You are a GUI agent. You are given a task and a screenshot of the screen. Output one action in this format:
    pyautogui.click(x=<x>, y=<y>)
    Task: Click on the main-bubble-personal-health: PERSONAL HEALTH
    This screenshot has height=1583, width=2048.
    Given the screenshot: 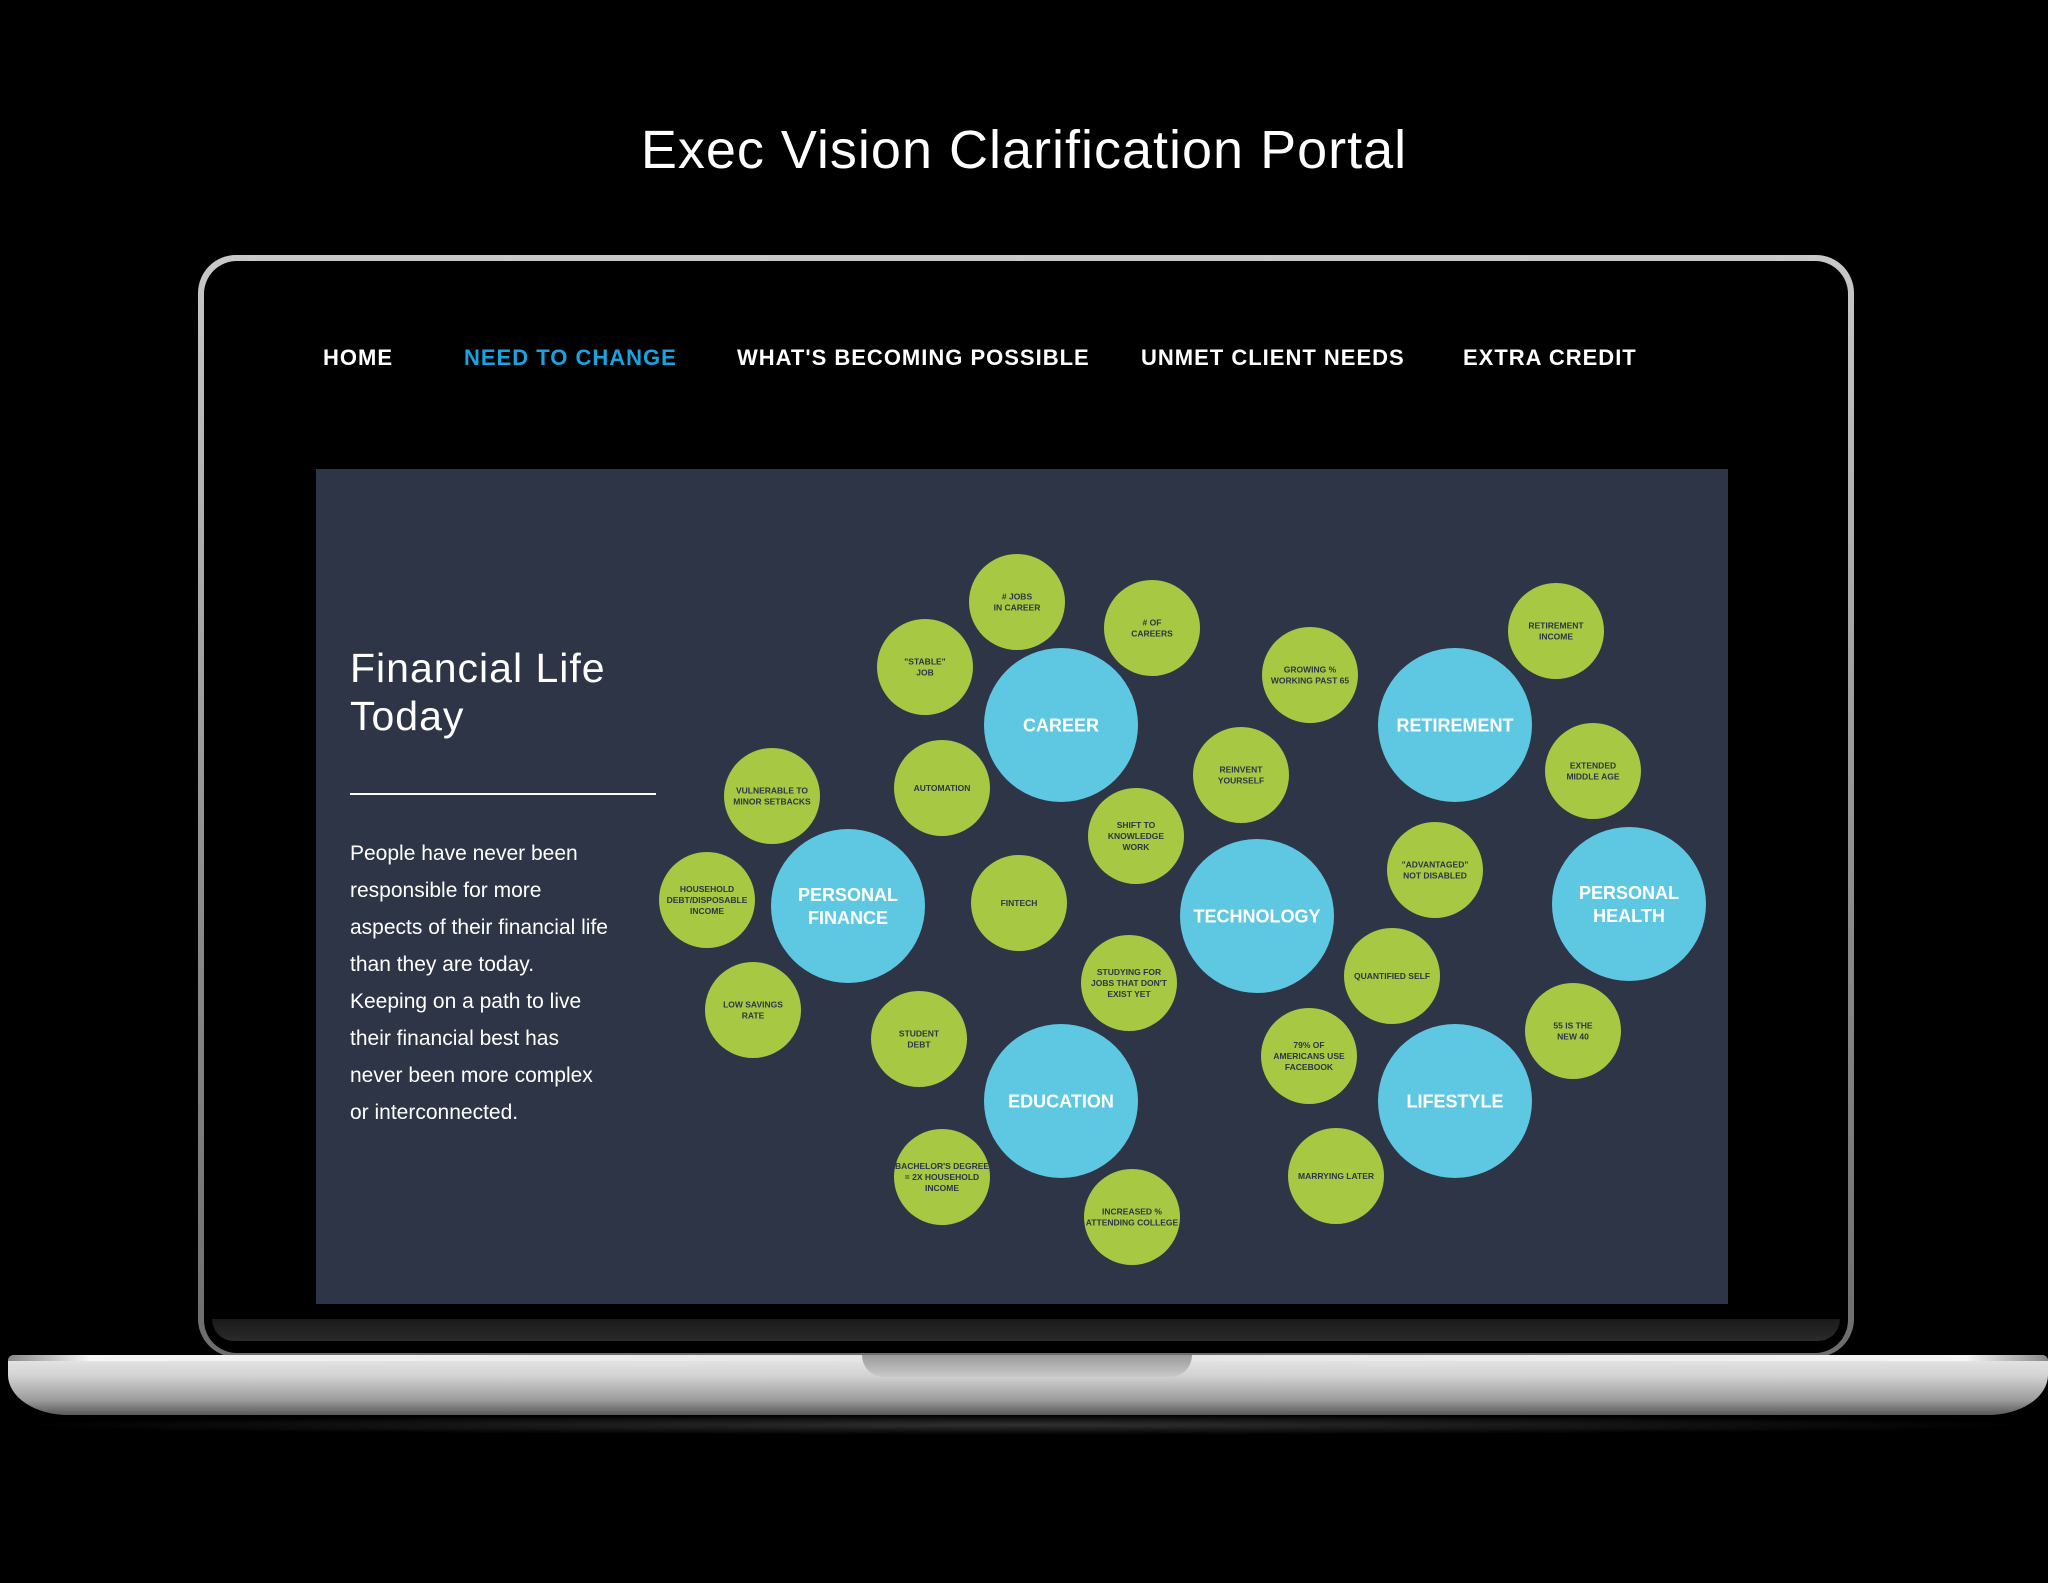 What is the action you would take?
    pyautogui.click(x=1629, y=904)
    